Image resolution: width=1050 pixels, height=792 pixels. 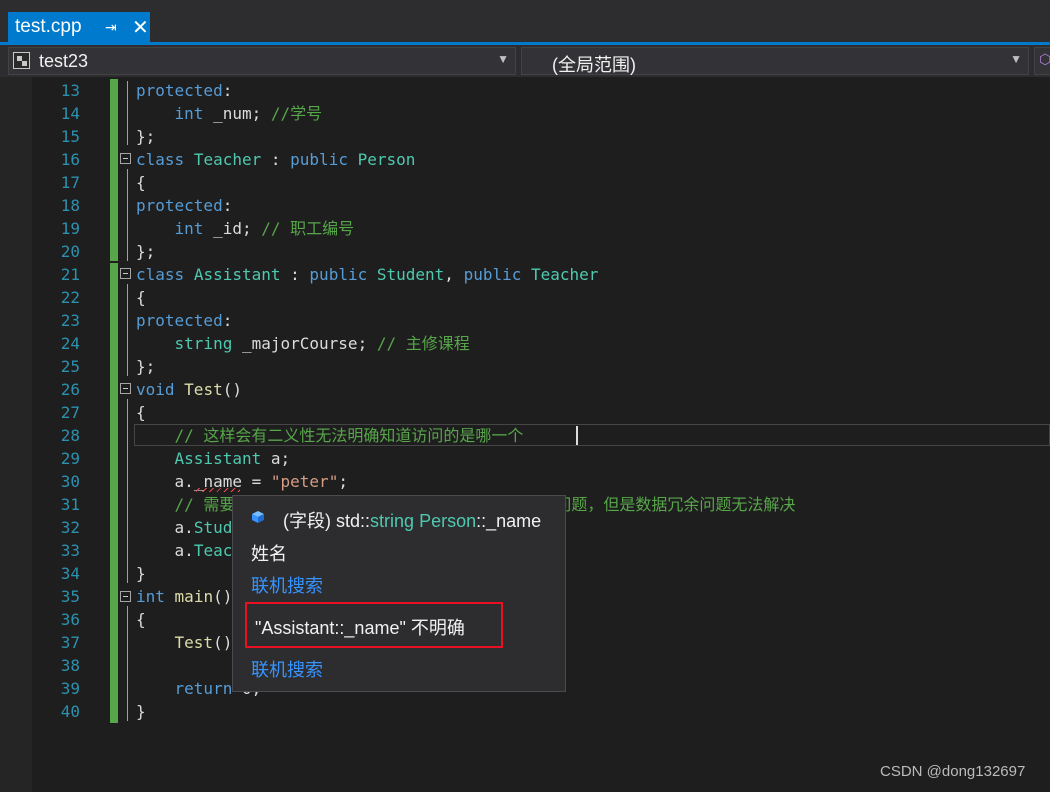 I want to click on tab-test-cpp: test.cpp ⇥ ✕, so click(x=79, y=27).